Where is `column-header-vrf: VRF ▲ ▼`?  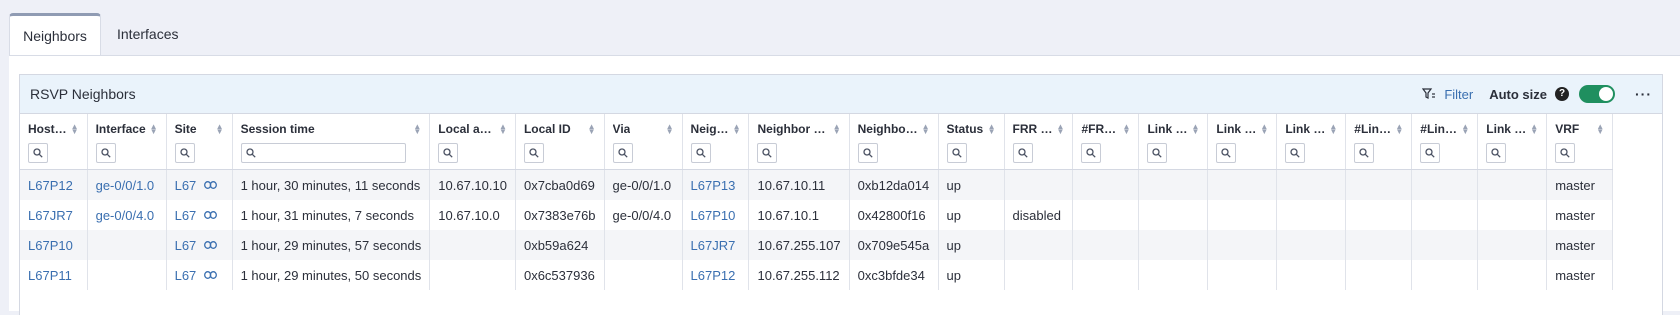
column-header-vrf: VRF ▲ ▼ is located at coordinates (1580, 142).